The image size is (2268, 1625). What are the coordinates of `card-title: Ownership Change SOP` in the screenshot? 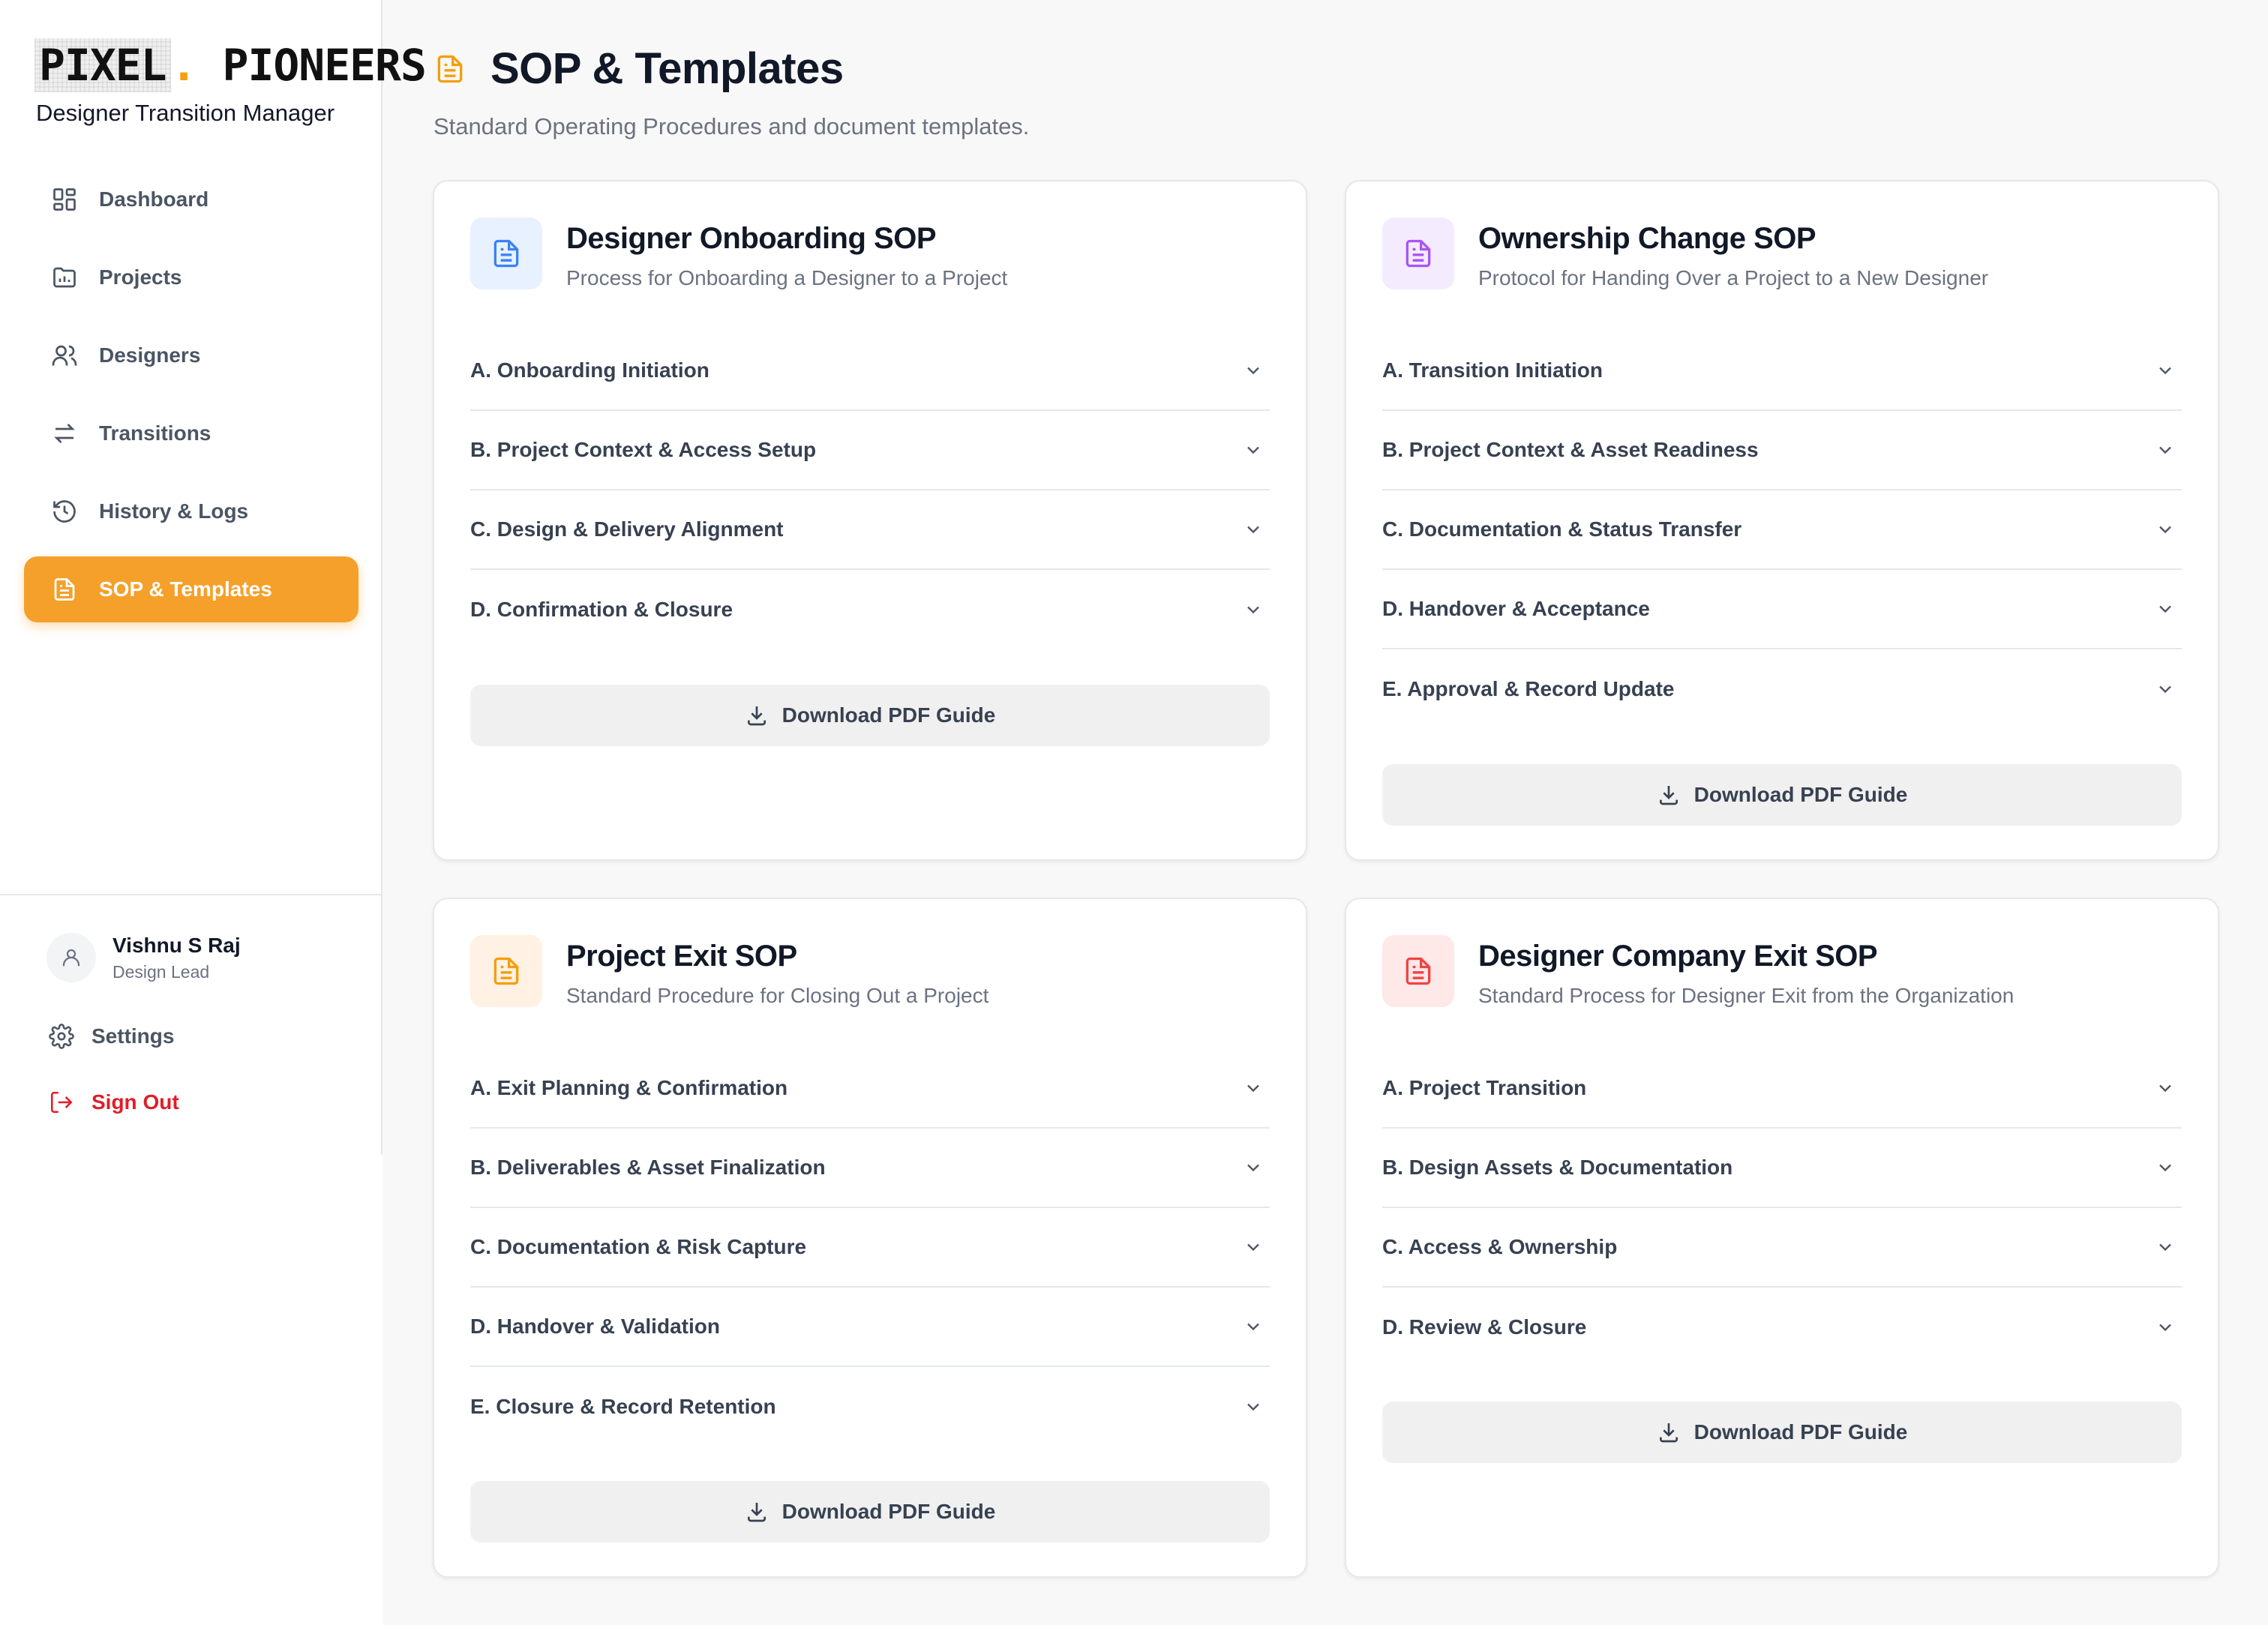 It's located at (1647, 238).